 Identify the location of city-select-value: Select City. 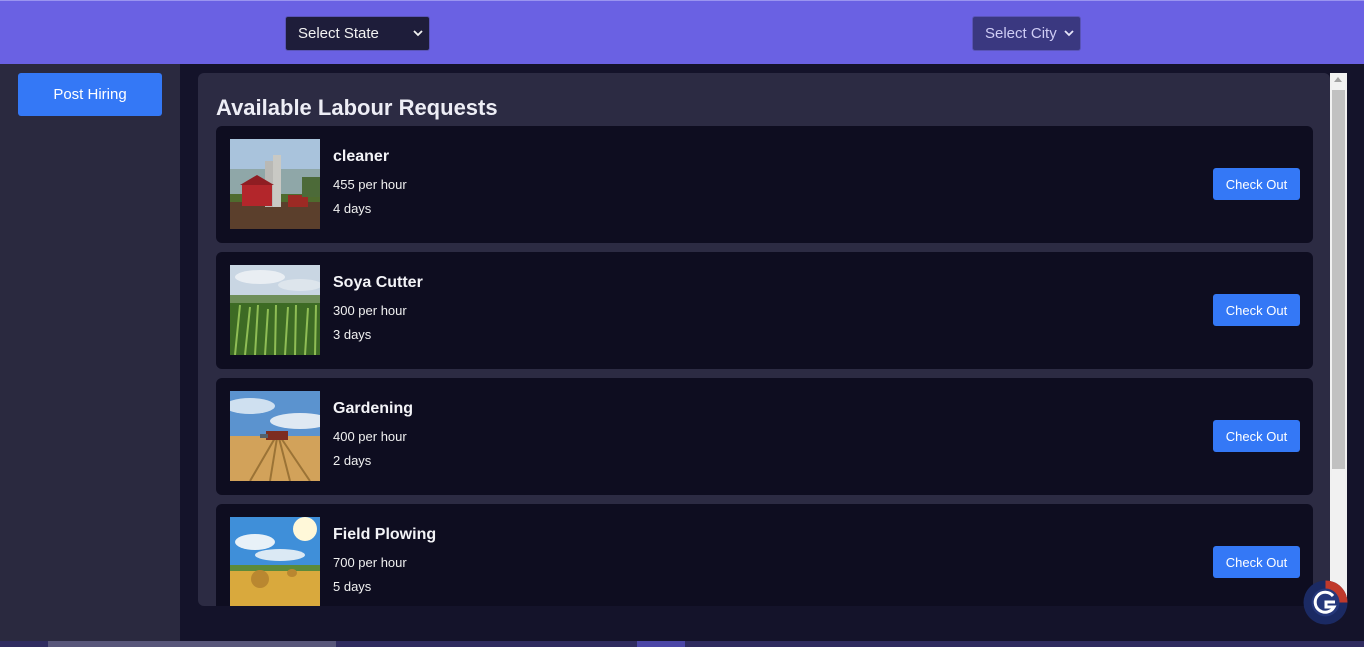
(1021, 33).